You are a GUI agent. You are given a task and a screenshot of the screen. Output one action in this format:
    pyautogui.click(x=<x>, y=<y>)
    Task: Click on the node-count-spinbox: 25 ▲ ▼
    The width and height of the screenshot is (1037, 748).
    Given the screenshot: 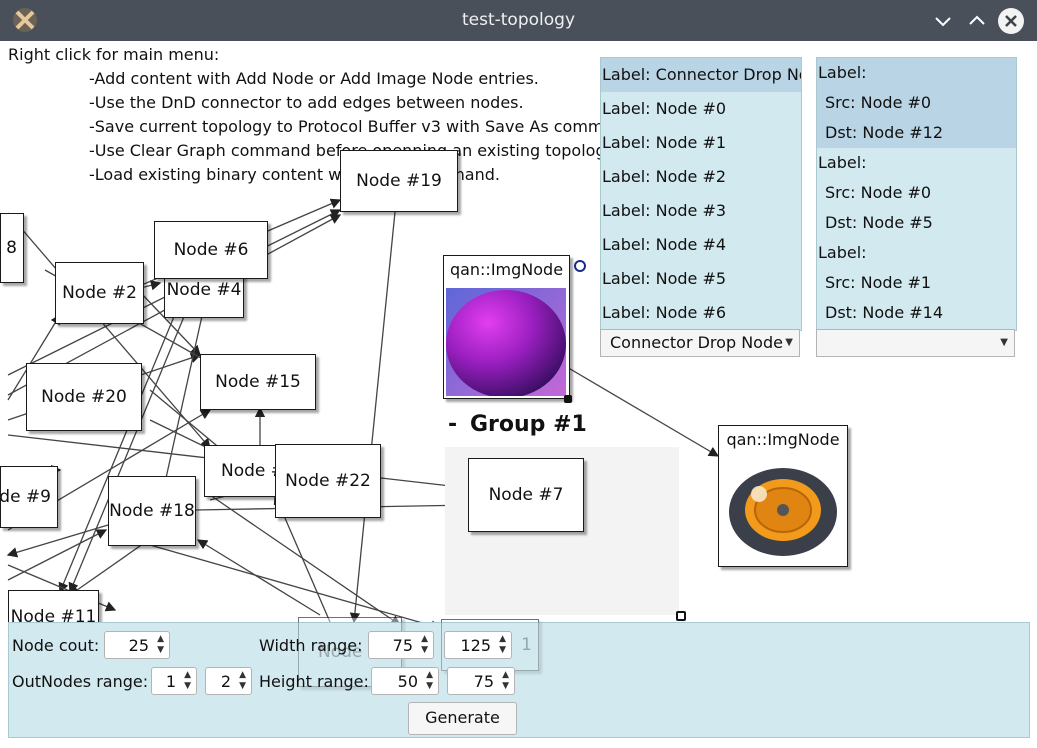 What is the action you would take?
    pyautogui.click(x=137, y=645)
    